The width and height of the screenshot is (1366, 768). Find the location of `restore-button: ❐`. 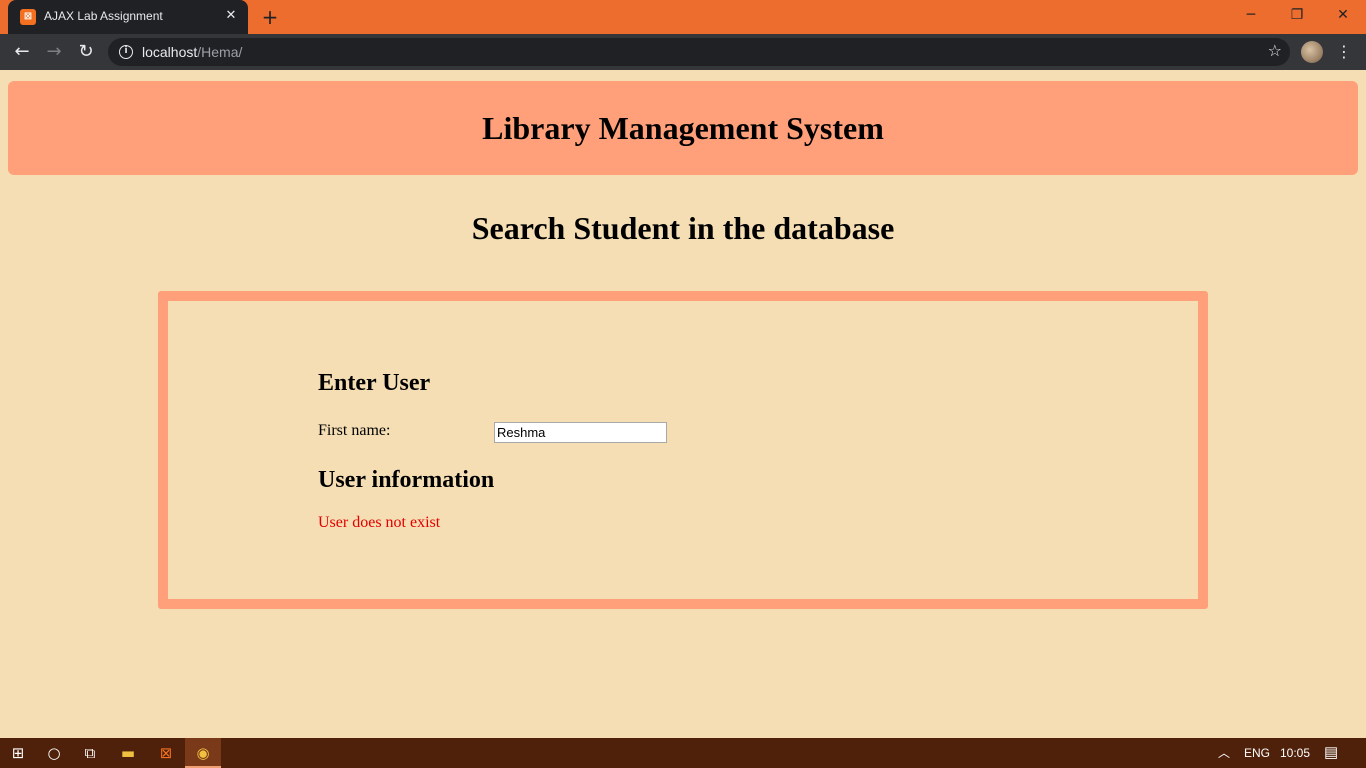

restore-button: ❐ is located at coordinates (1297, 15).